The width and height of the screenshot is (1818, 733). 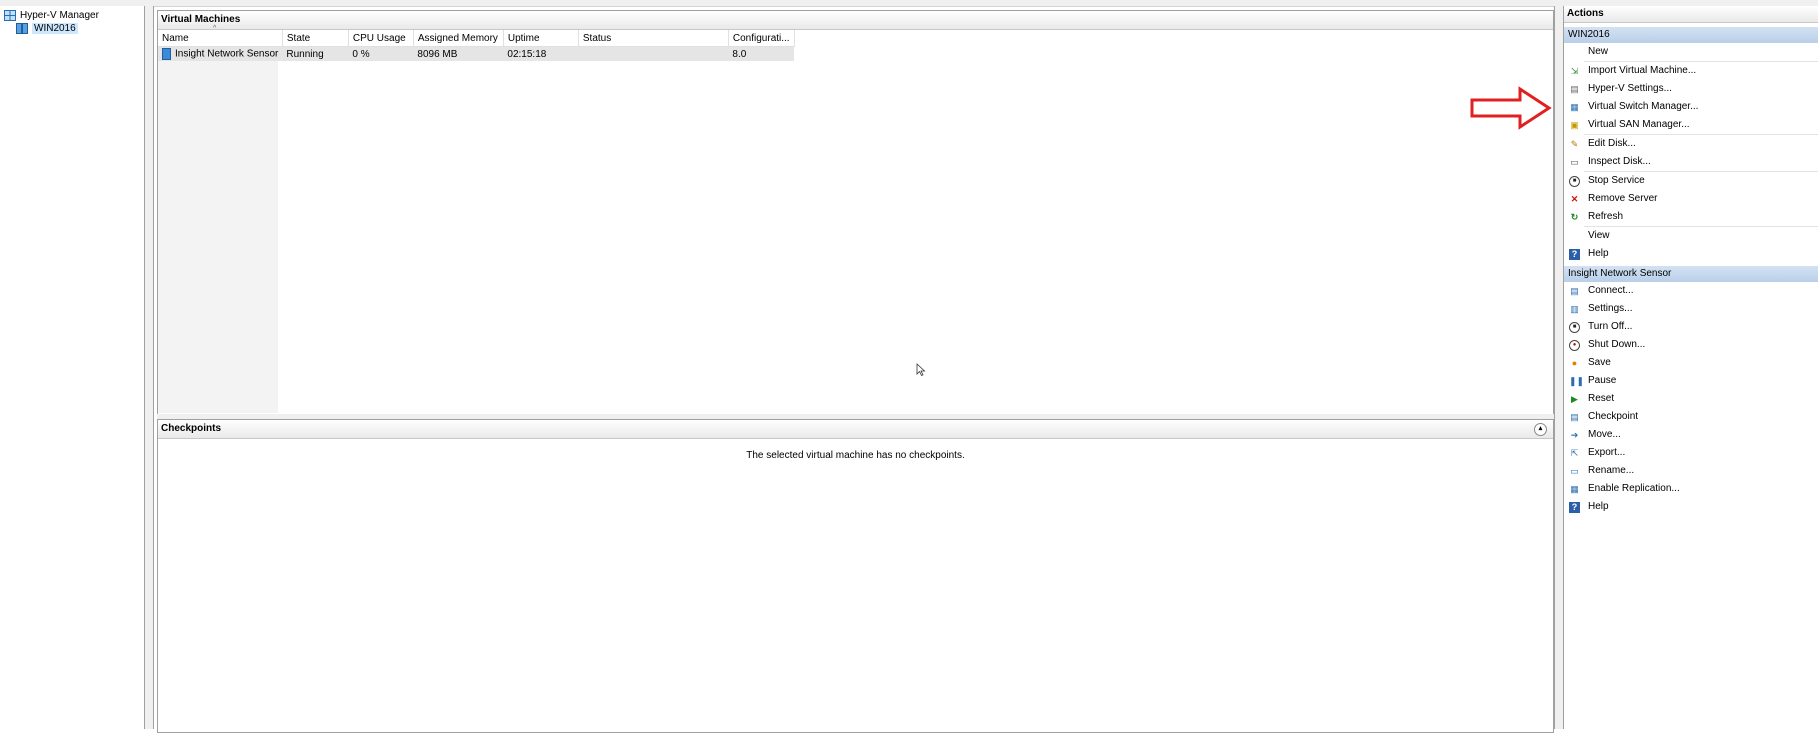 I want to click on sort-ascending-icon: ^, so click(x=215, y=28).